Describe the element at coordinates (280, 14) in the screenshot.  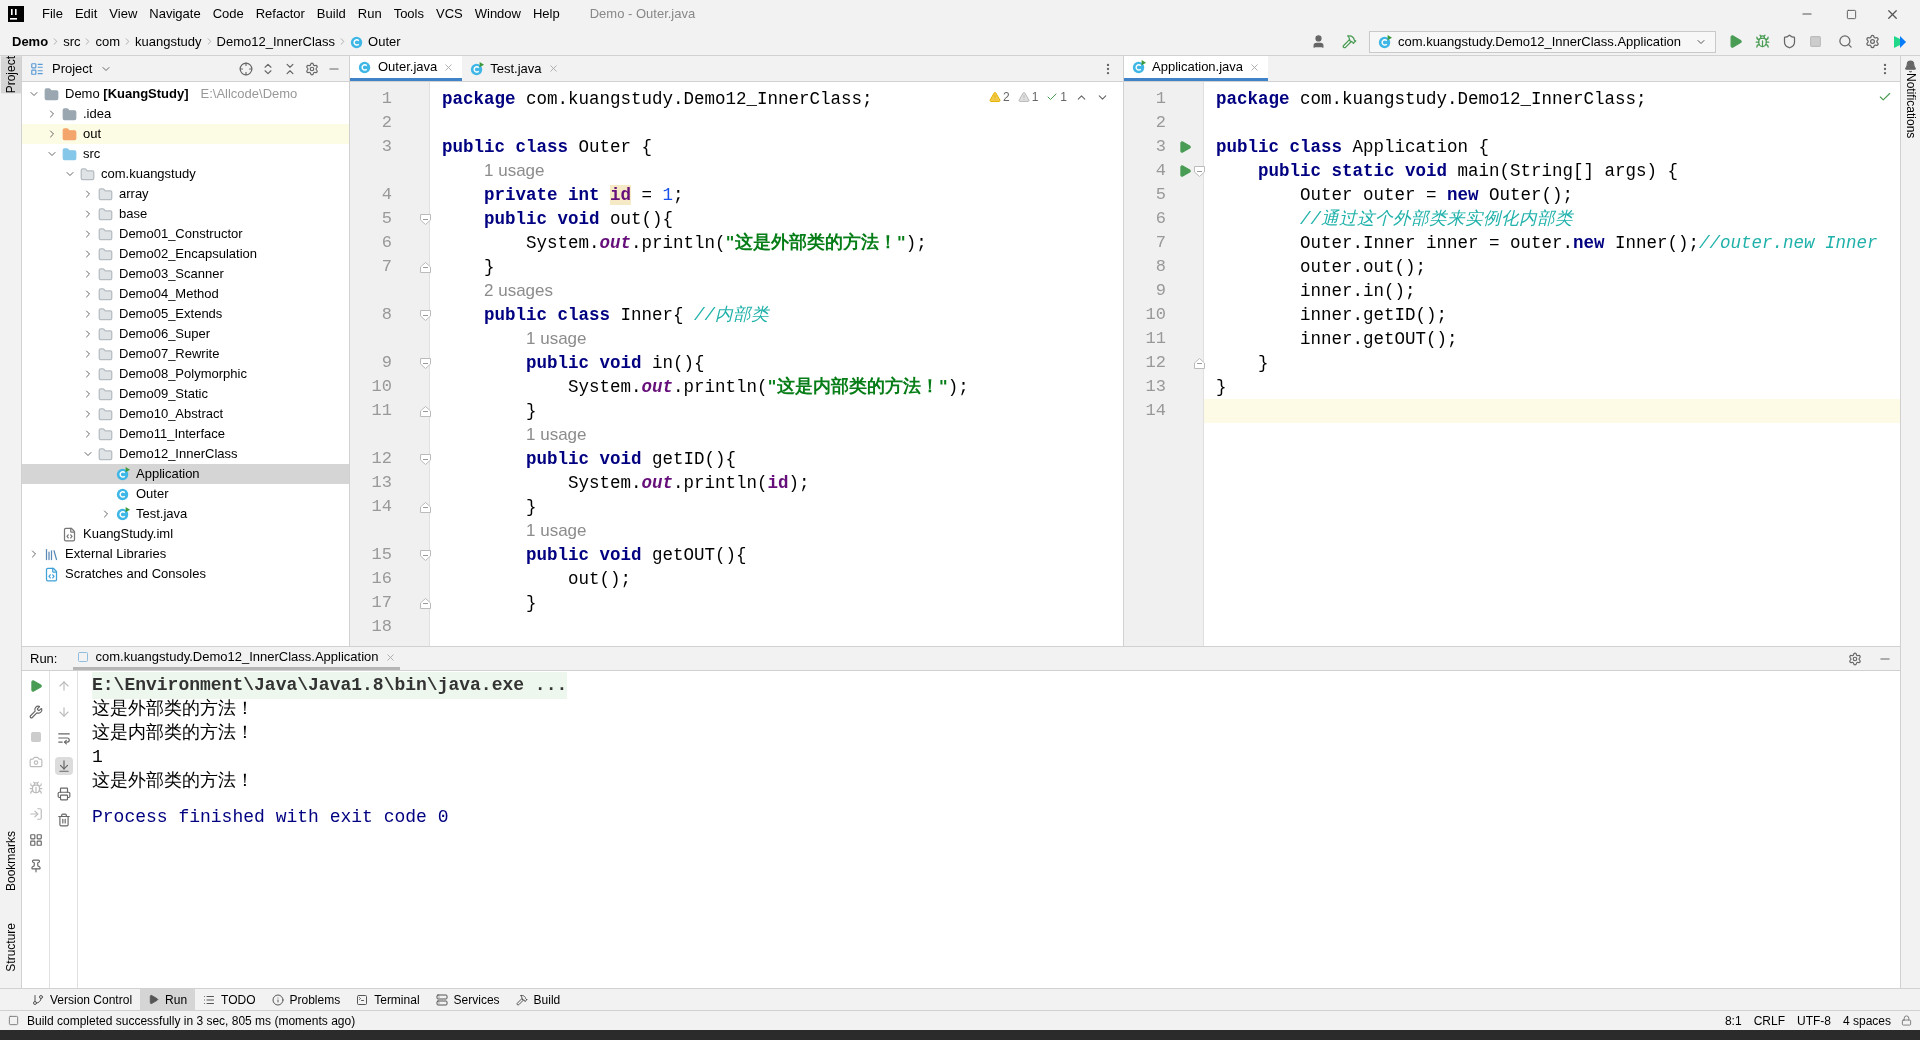
I see `menu-item: Refactor` at that location.